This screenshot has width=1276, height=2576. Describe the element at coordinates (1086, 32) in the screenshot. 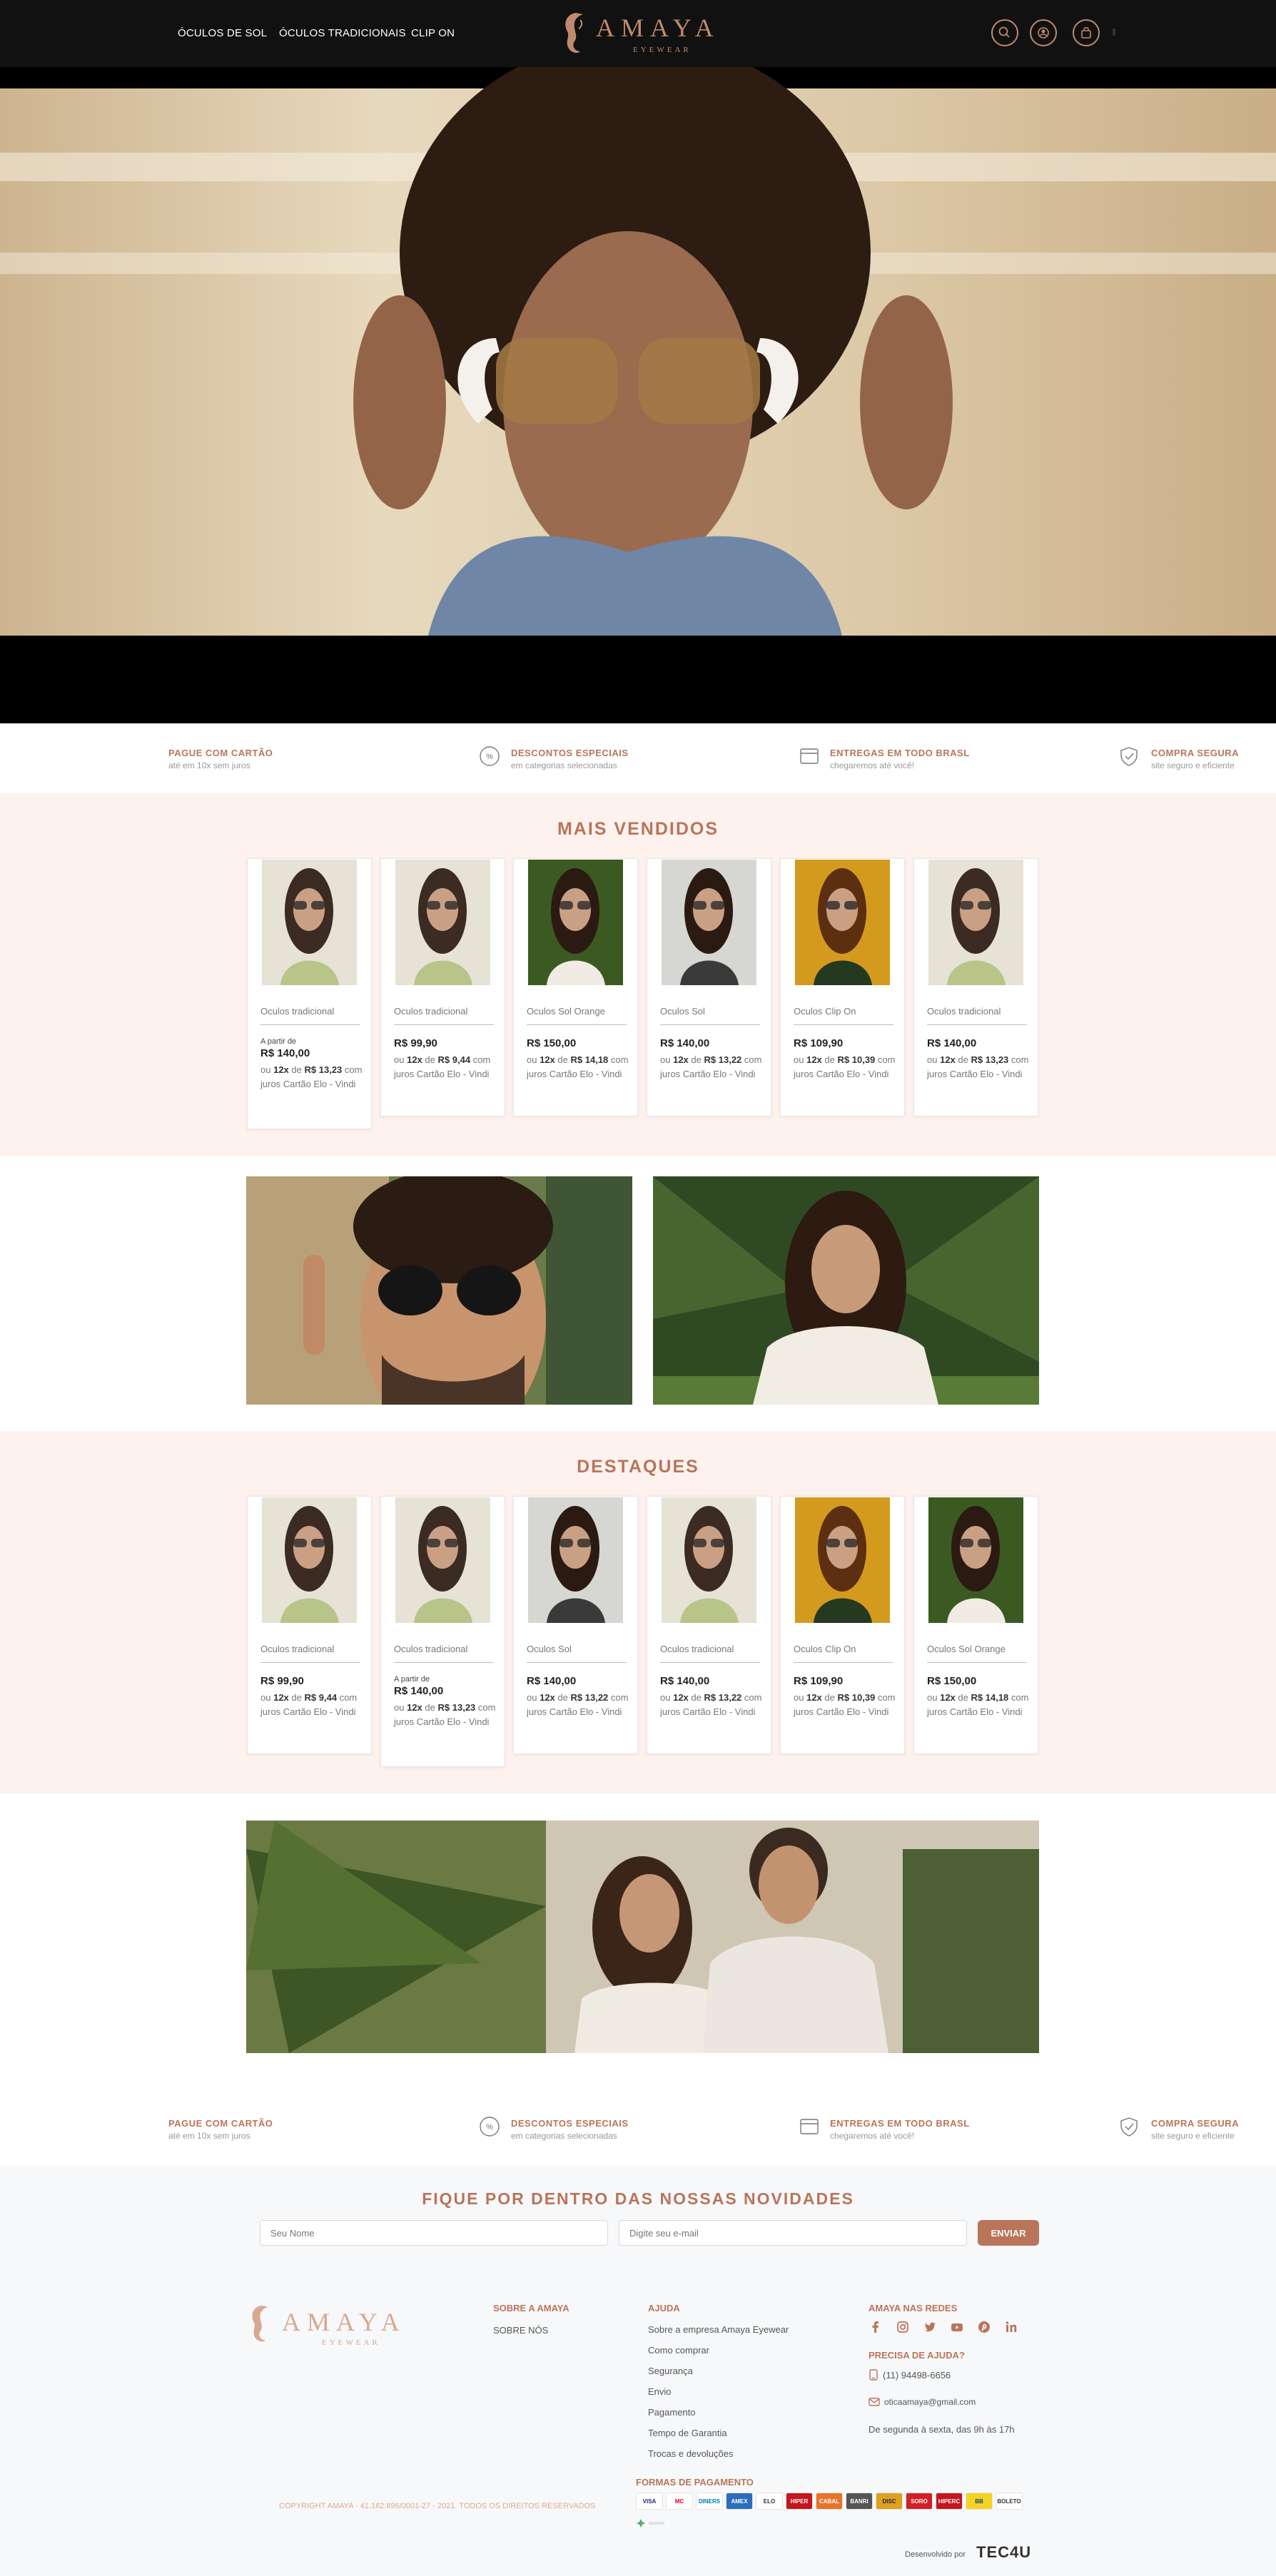

I see `cart-button` at that location.